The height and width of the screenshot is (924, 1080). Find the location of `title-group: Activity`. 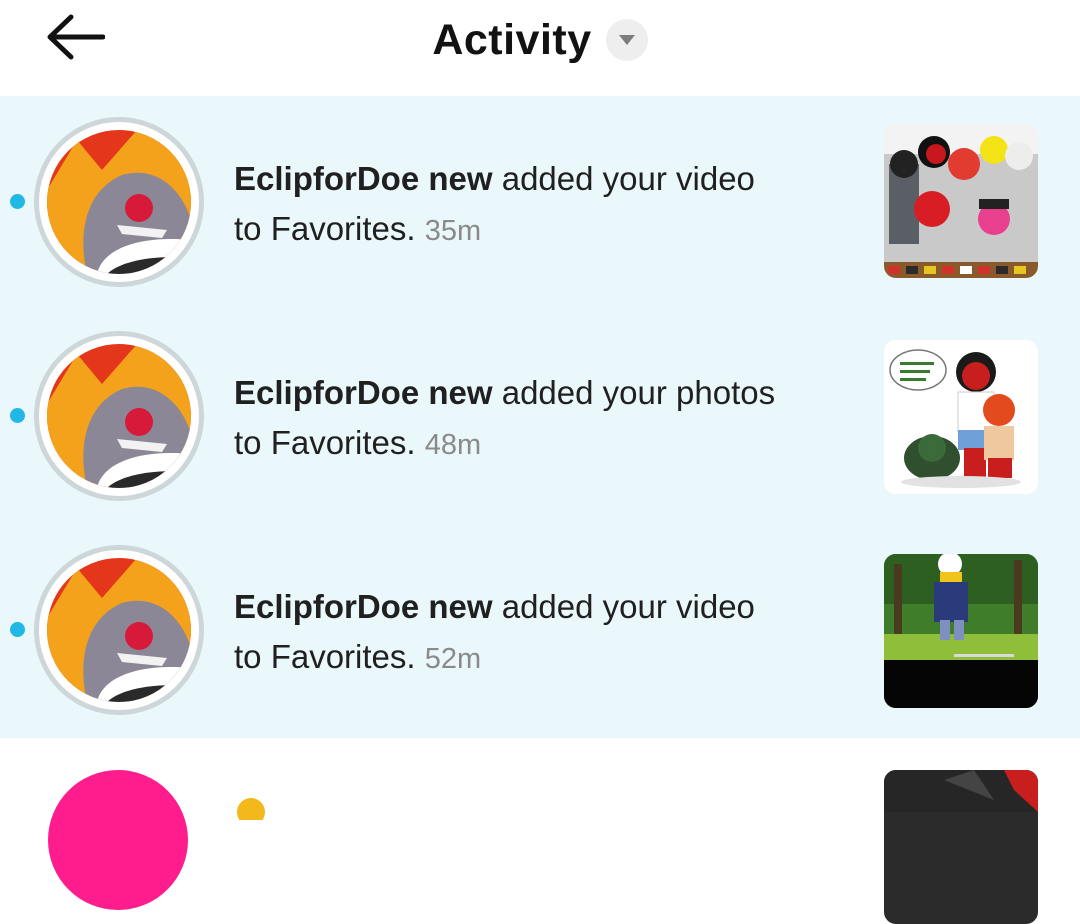

title-group: Activity is located at coordinates (540, 40).